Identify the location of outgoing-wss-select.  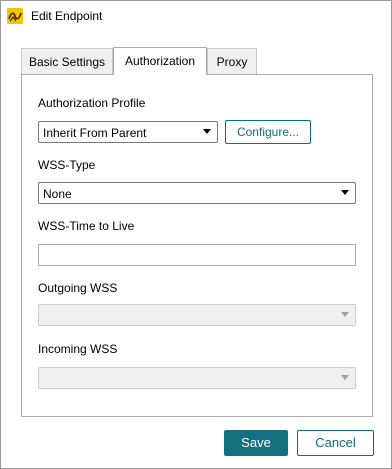
(197, 315).